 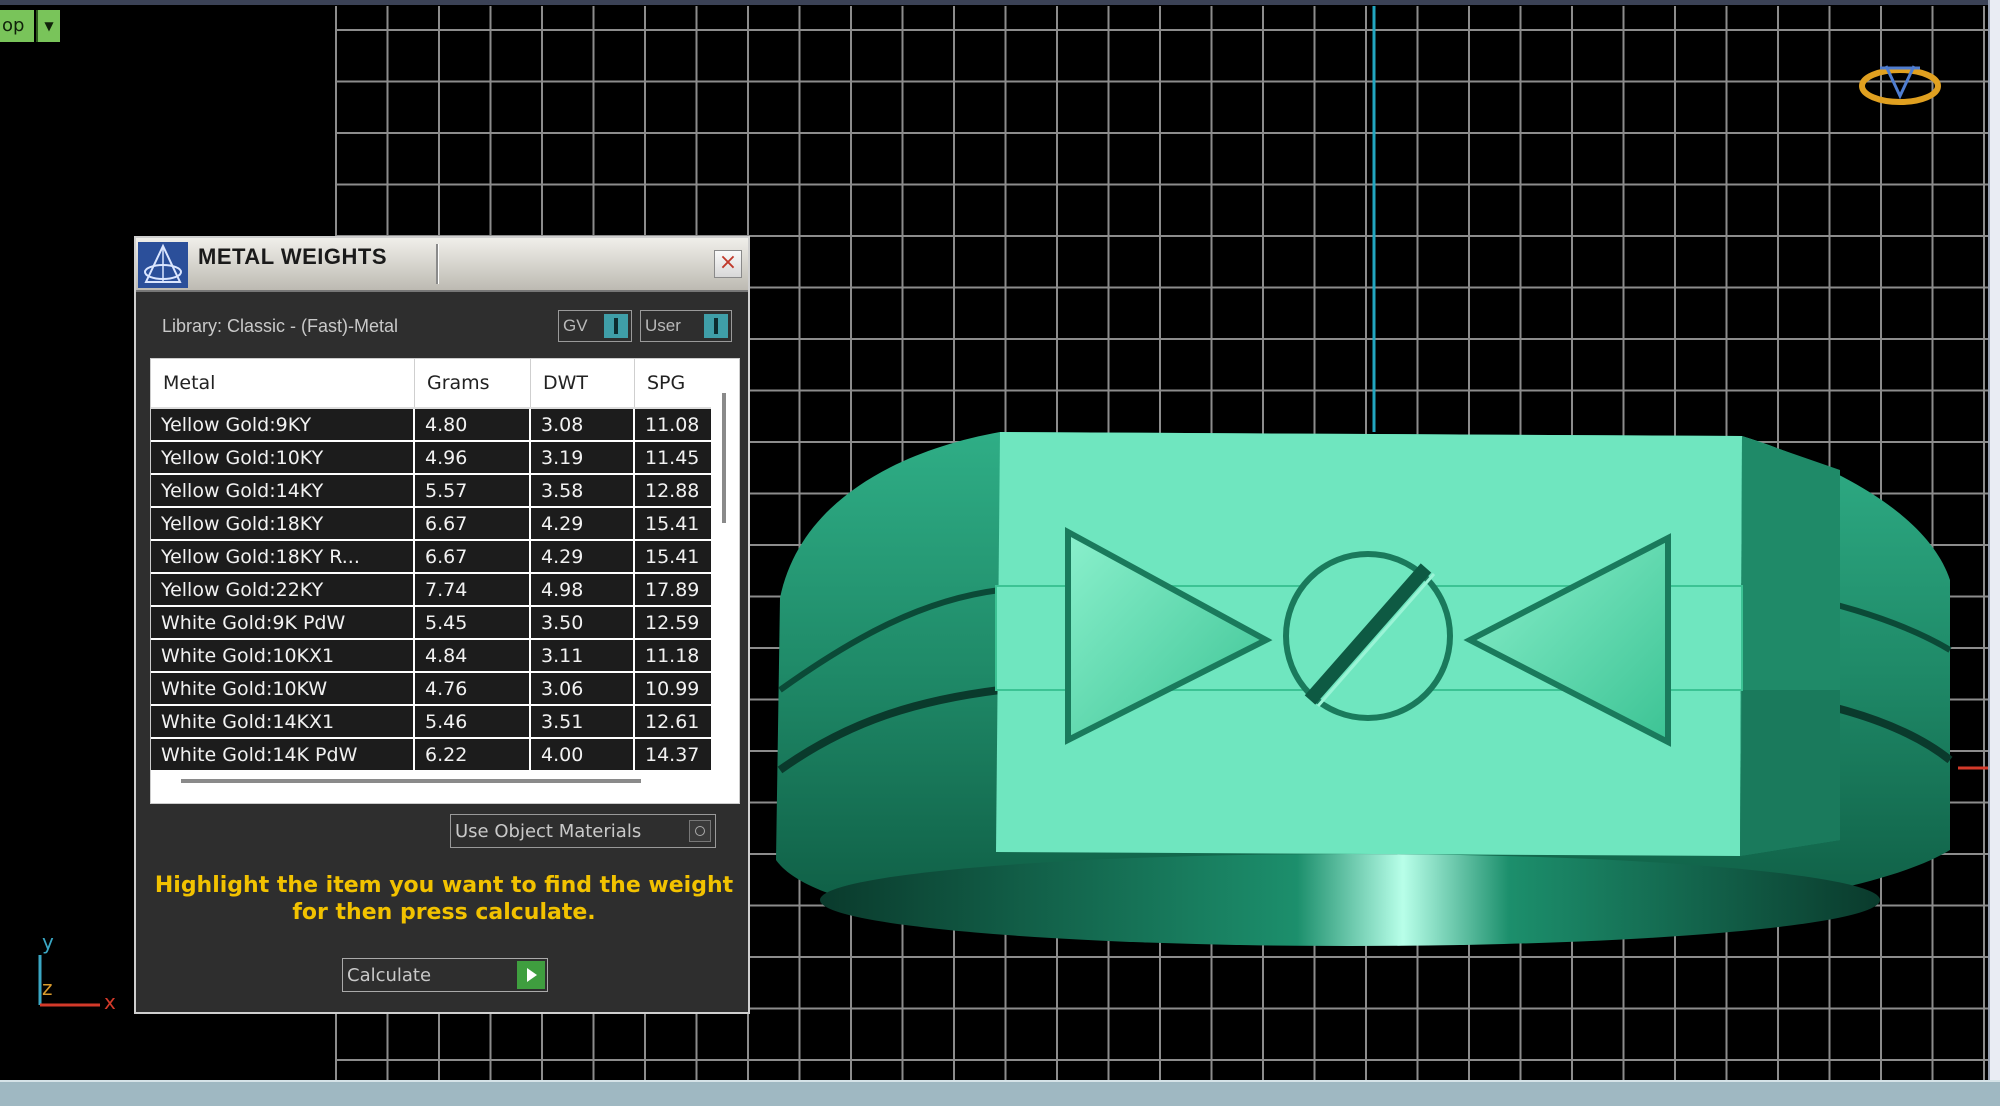 I want to click on cell-metal: White Gold:10KX1, so click(x=283, y=656).